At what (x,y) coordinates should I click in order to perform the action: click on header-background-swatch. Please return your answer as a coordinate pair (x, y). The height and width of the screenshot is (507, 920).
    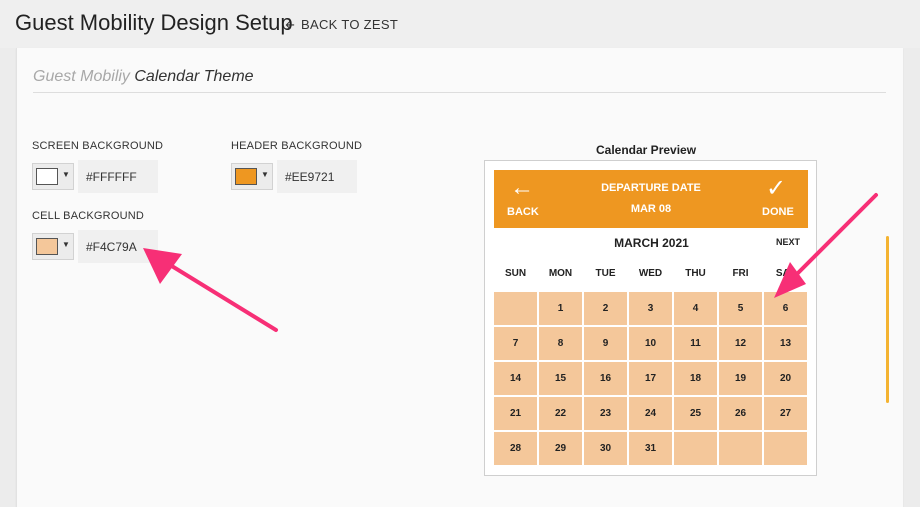
    Looking at the image, I should click on (246, 176).